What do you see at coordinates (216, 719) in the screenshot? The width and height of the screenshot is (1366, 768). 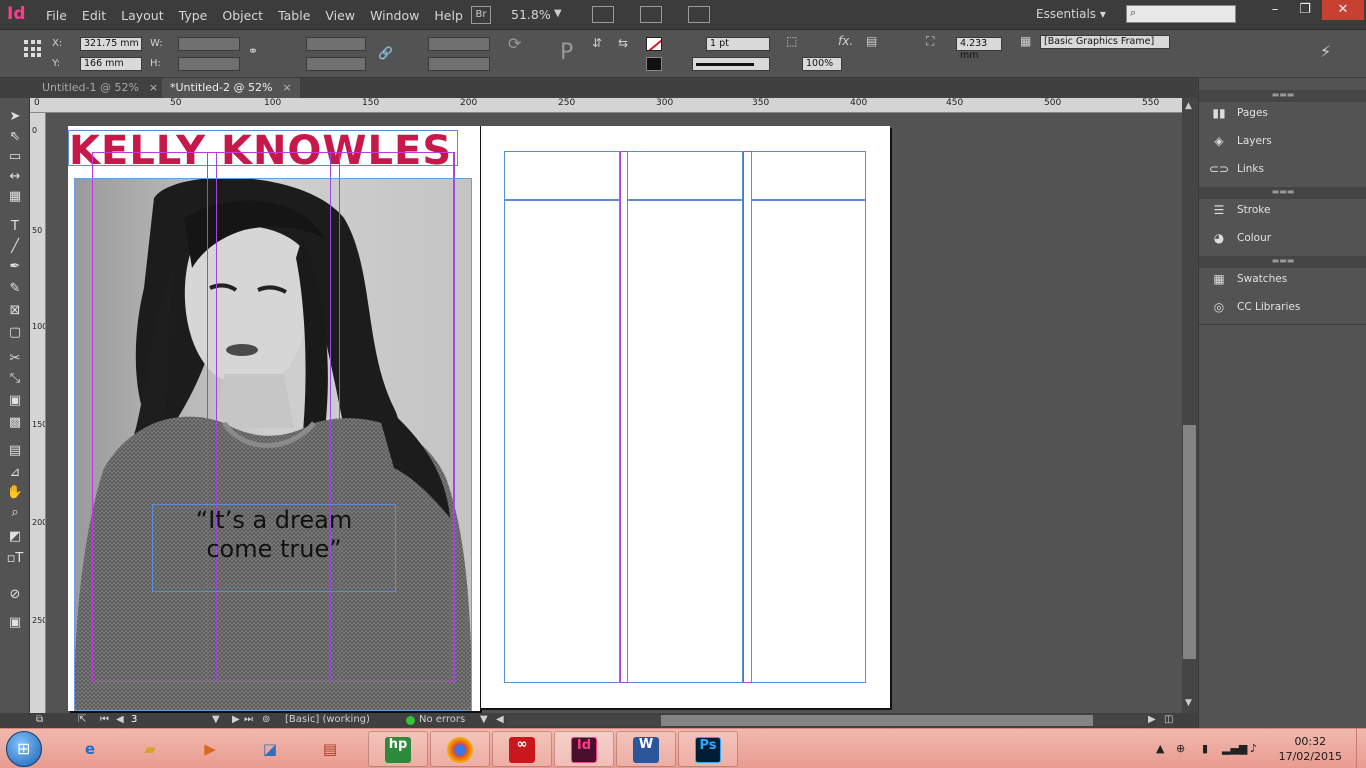 I see `page-dropdown-icon: ▼` at bounding box center [216, 719].